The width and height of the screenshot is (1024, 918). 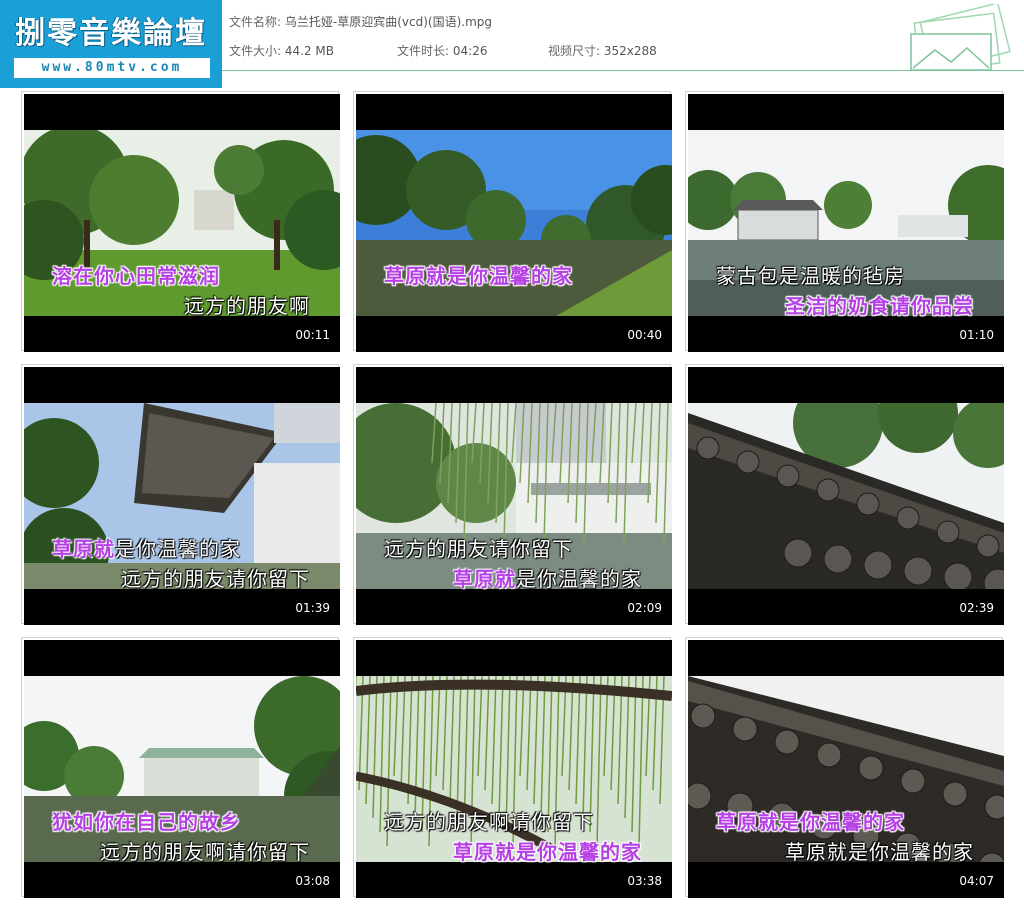 I want to click on thumbnail-frame: 远方的朋友请你留下 草原就是你温馨的家 02:09, so click(x=514, y=496).